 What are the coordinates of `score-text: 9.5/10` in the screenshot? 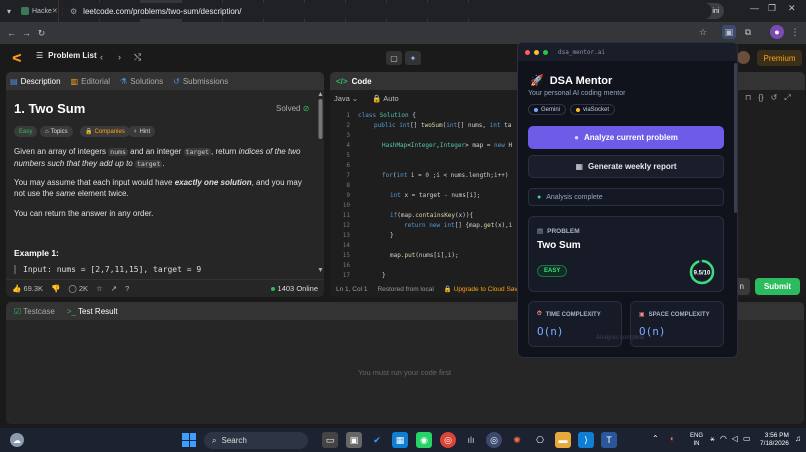 It's located at (702, 274).